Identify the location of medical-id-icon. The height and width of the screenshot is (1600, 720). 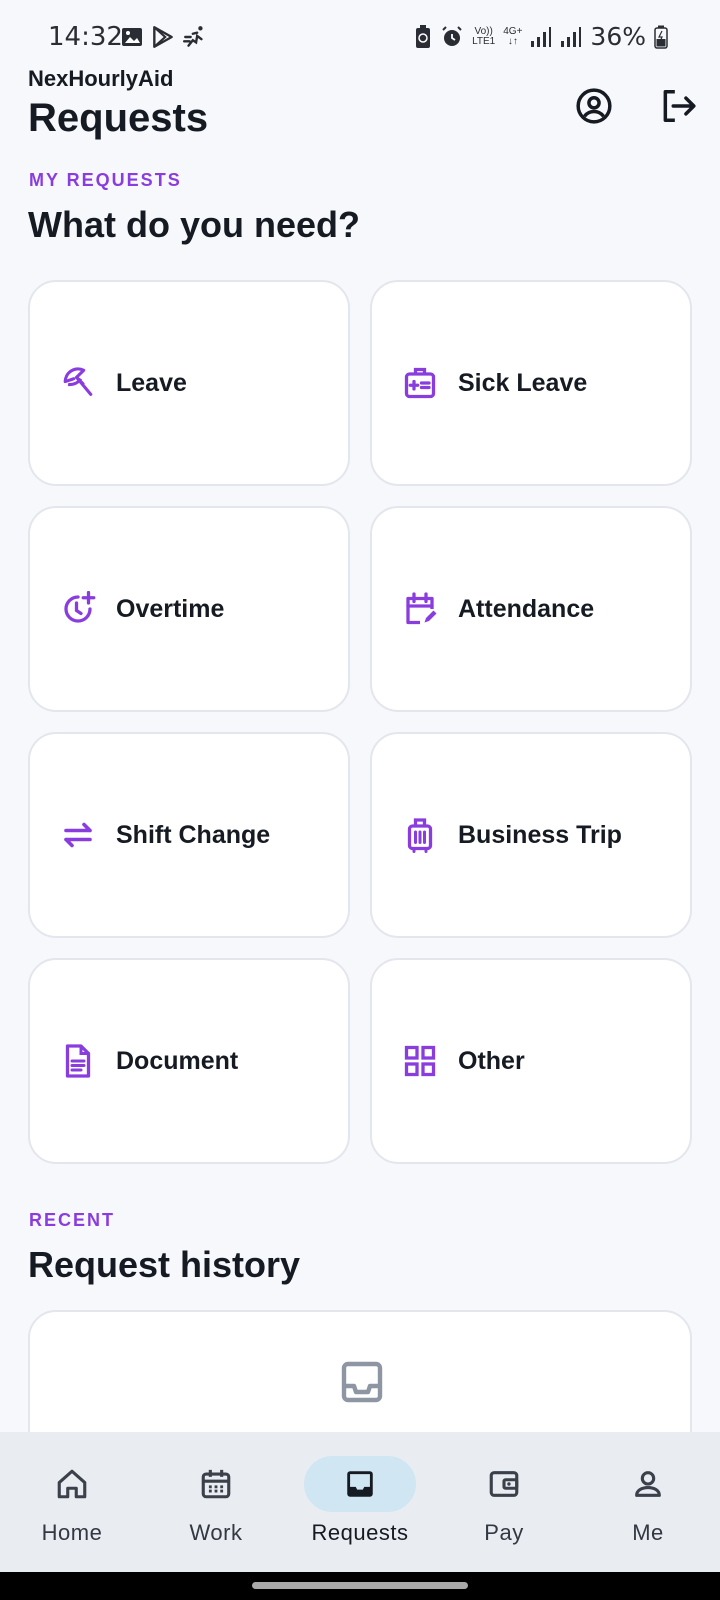
(420, 383).